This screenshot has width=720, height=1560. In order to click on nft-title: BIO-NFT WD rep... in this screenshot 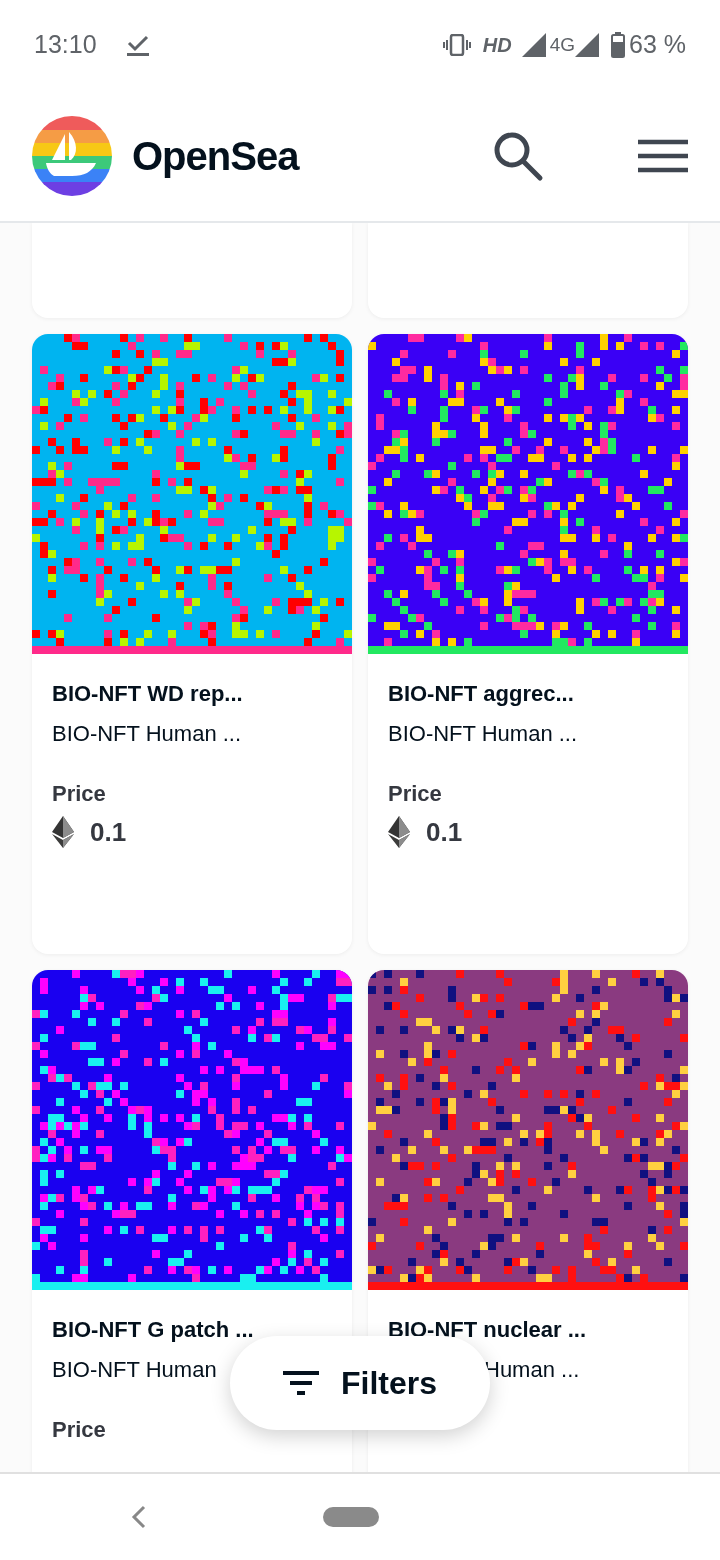, I will do `click(148, 694)`.